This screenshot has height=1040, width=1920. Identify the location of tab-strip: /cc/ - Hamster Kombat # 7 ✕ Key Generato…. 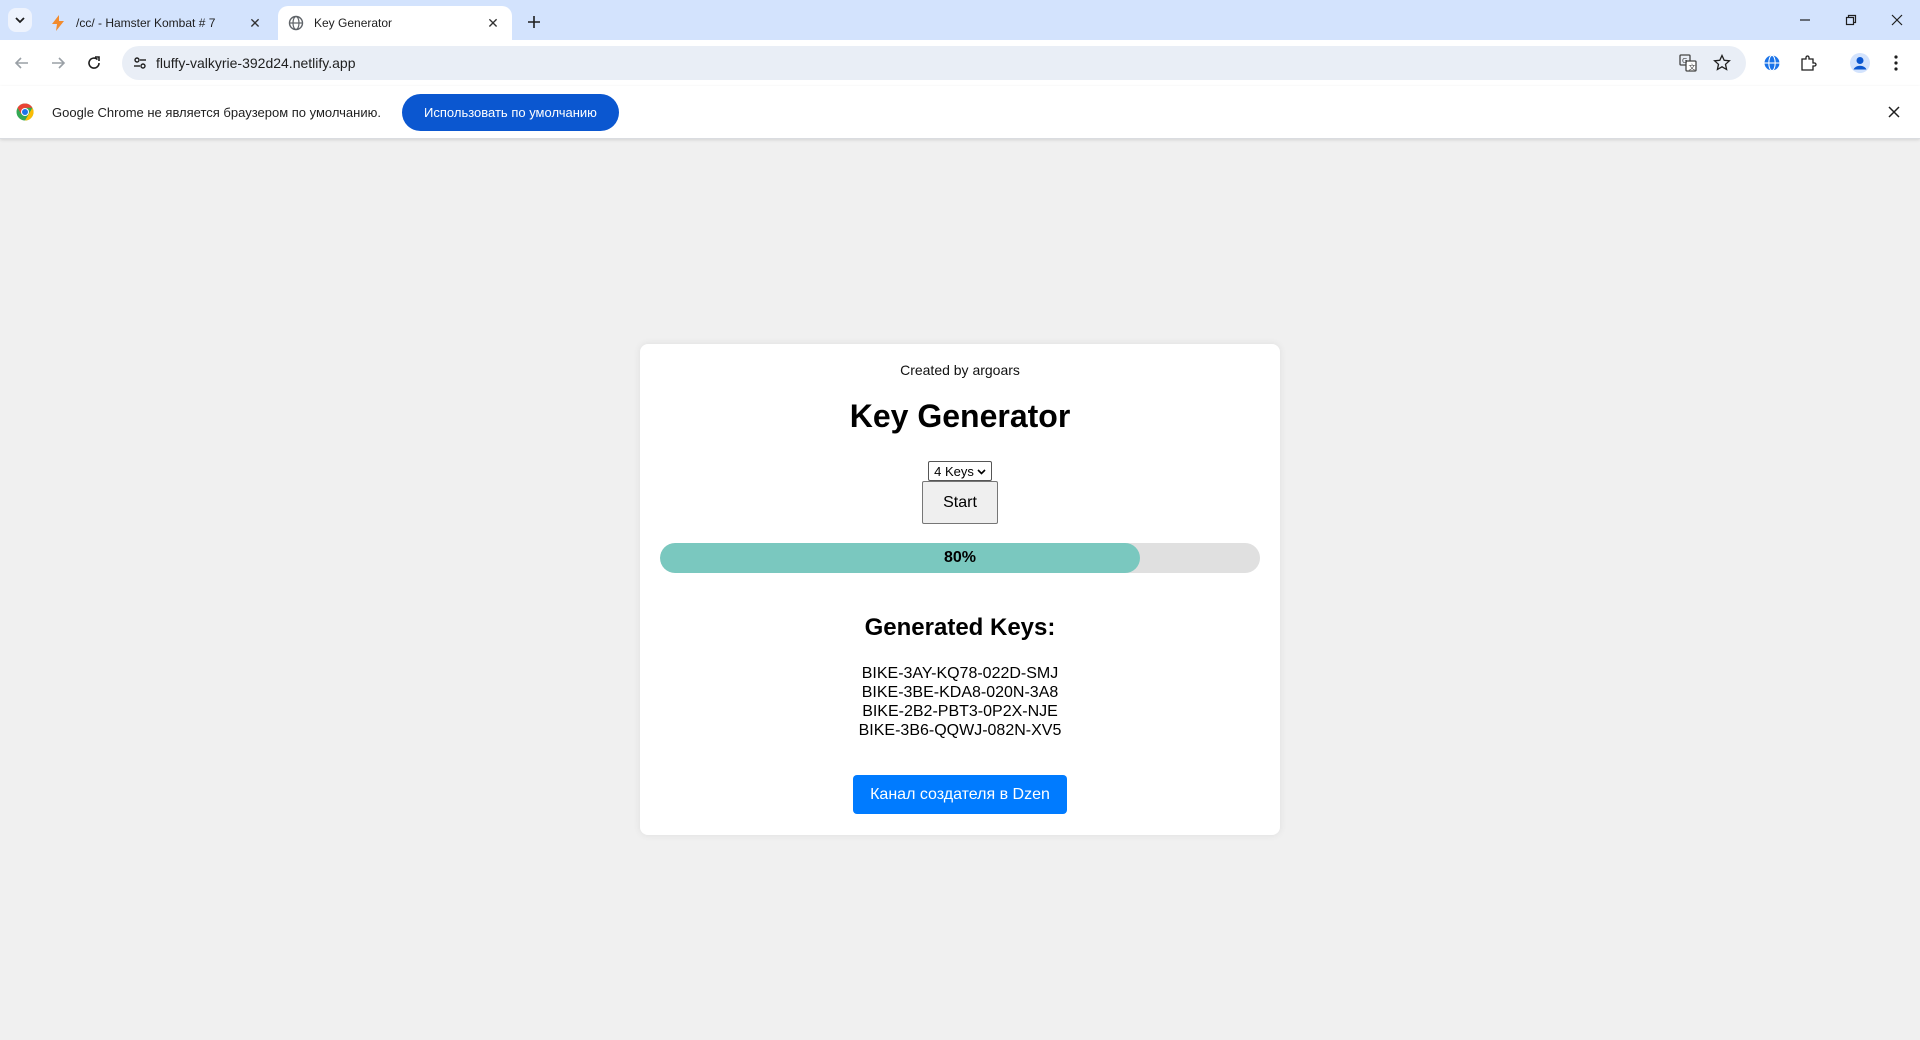
(960, 20).